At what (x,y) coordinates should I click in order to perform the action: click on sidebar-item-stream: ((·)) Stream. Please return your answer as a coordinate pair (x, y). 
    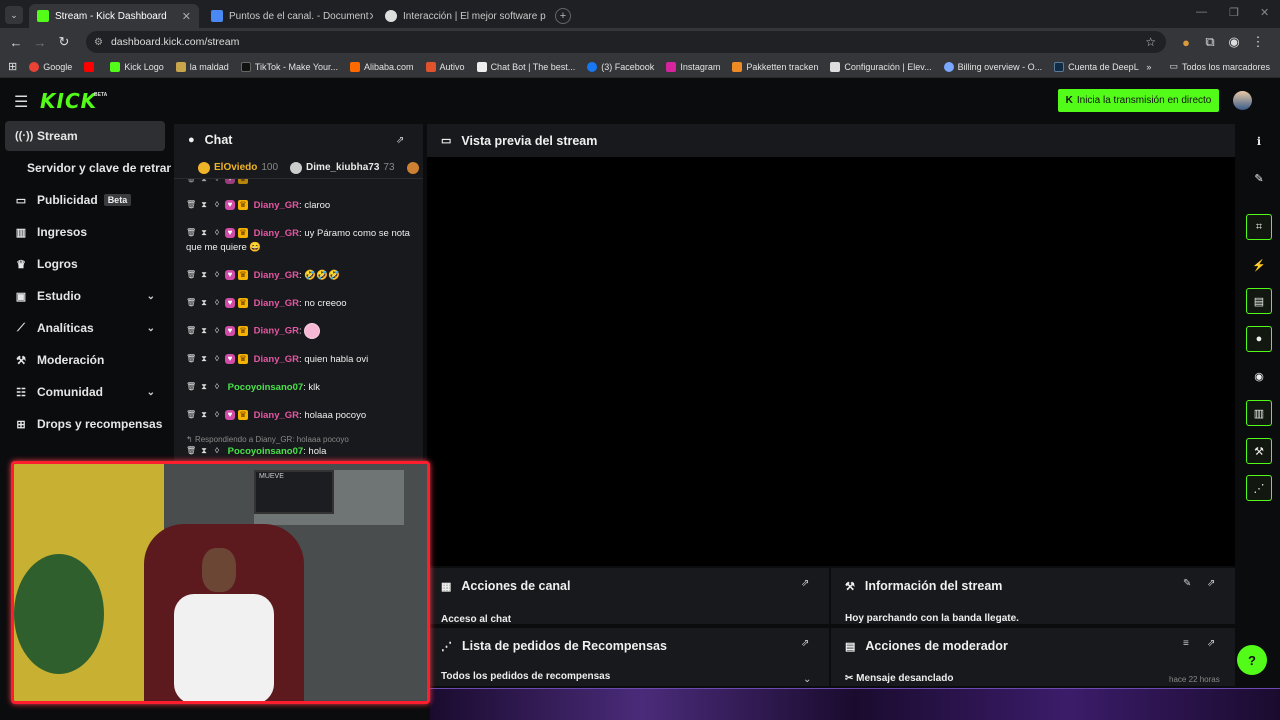
    Looking at the image, I should click on (85, 136).